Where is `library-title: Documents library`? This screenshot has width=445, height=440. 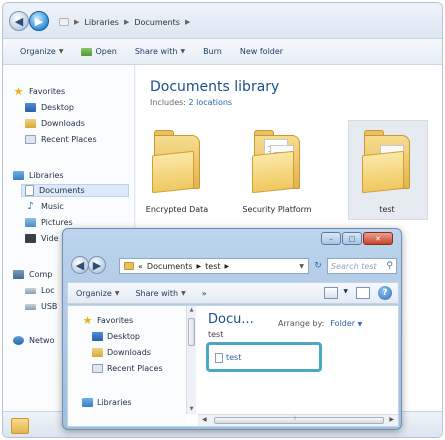
library-title: Documents library is located at coordinates (215, 87).